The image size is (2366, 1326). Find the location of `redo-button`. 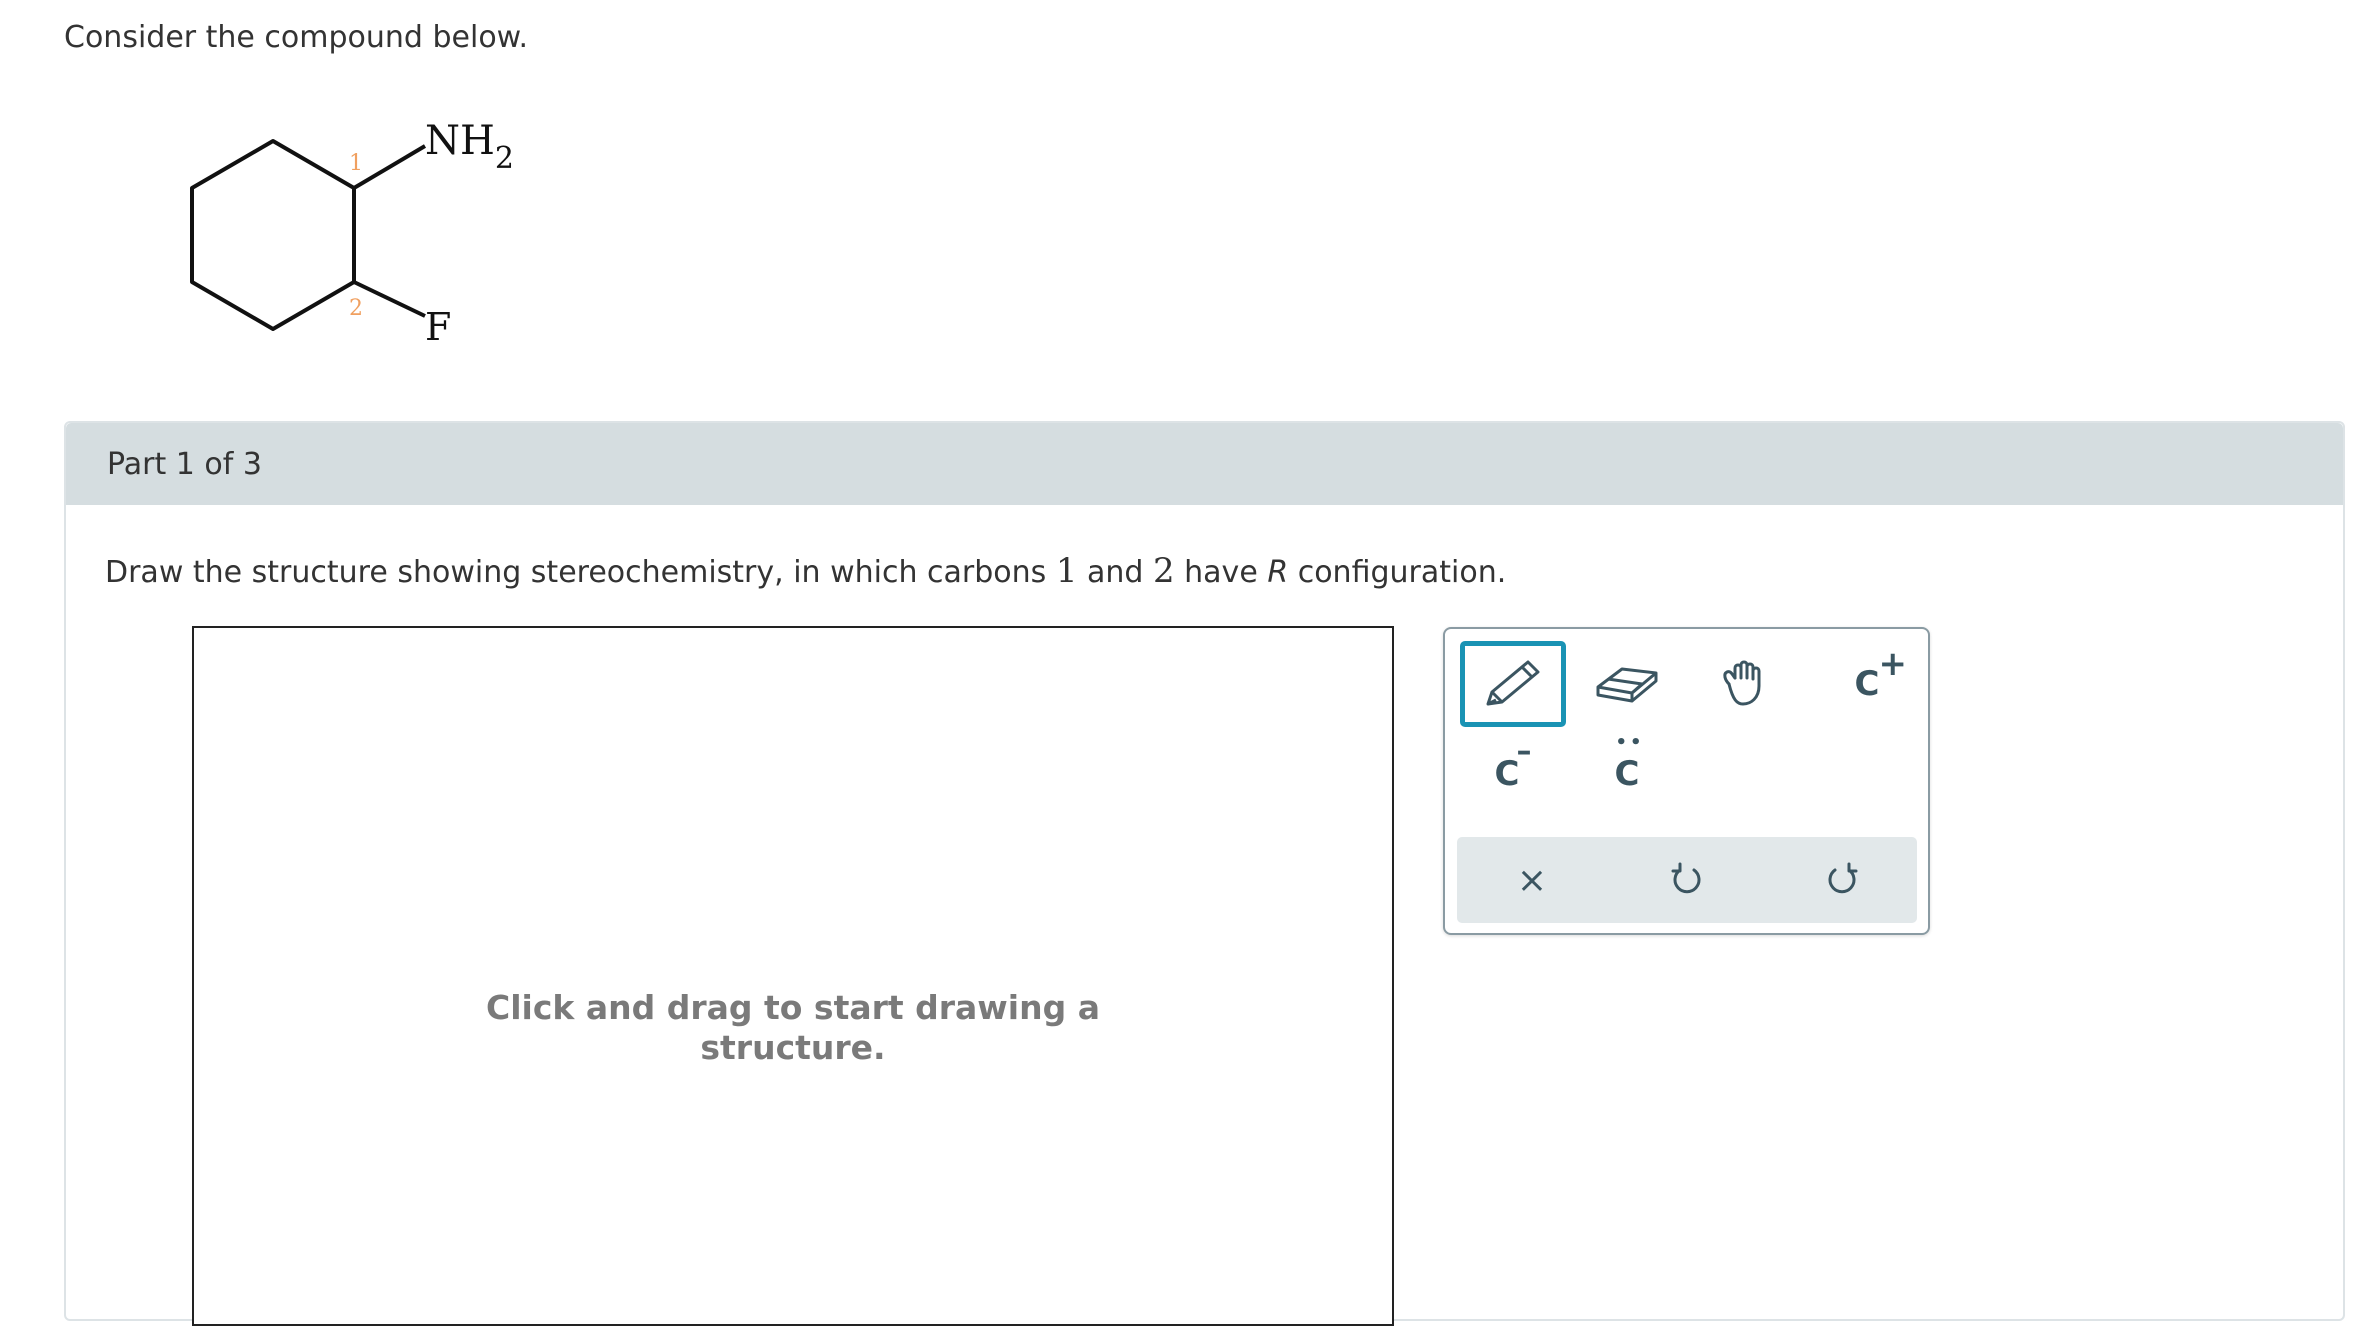

redo-button is located at coordinates (1842, 880).